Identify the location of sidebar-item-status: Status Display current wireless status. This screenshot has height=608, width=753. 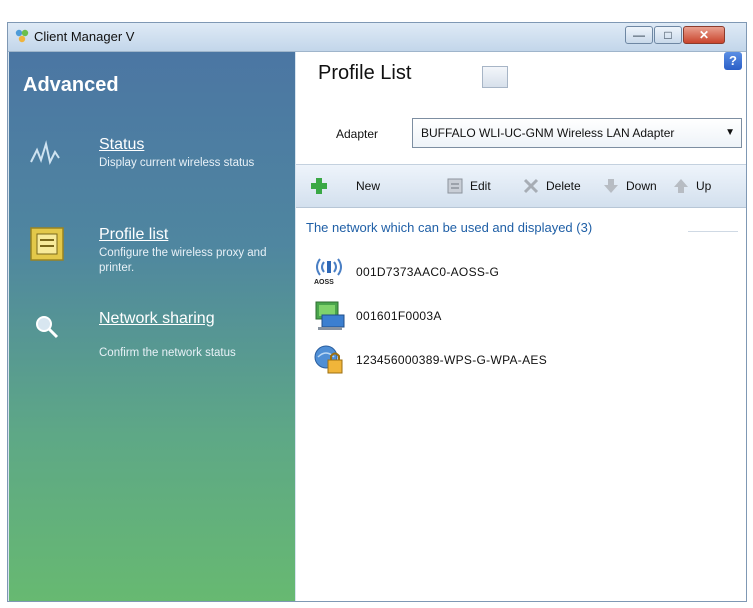
(154, 166).